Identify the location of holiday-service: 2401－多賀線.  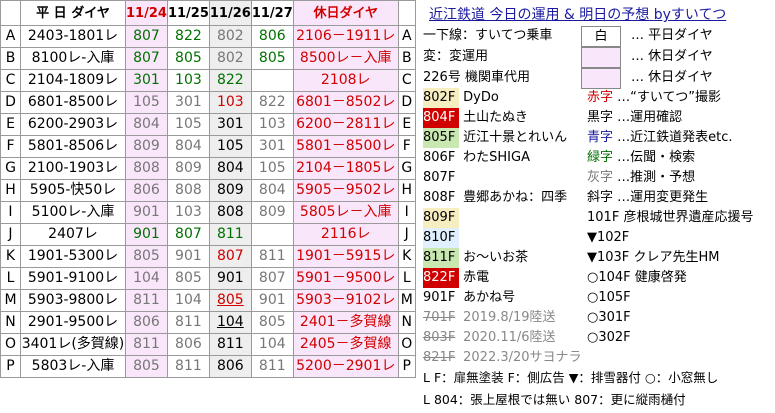
(345, 322).